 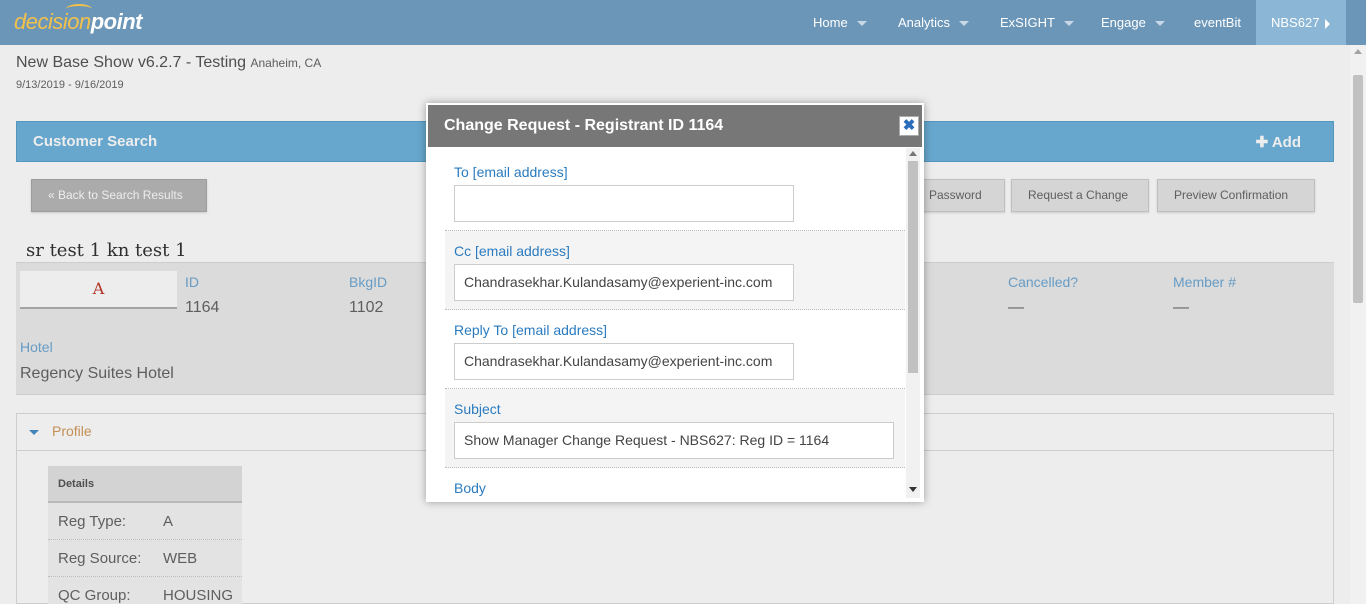 What do you see at coordinates (1133, 22) in the screenshot?
I see `nav-item-engage: Engage` at bounding box center [1133, 22].